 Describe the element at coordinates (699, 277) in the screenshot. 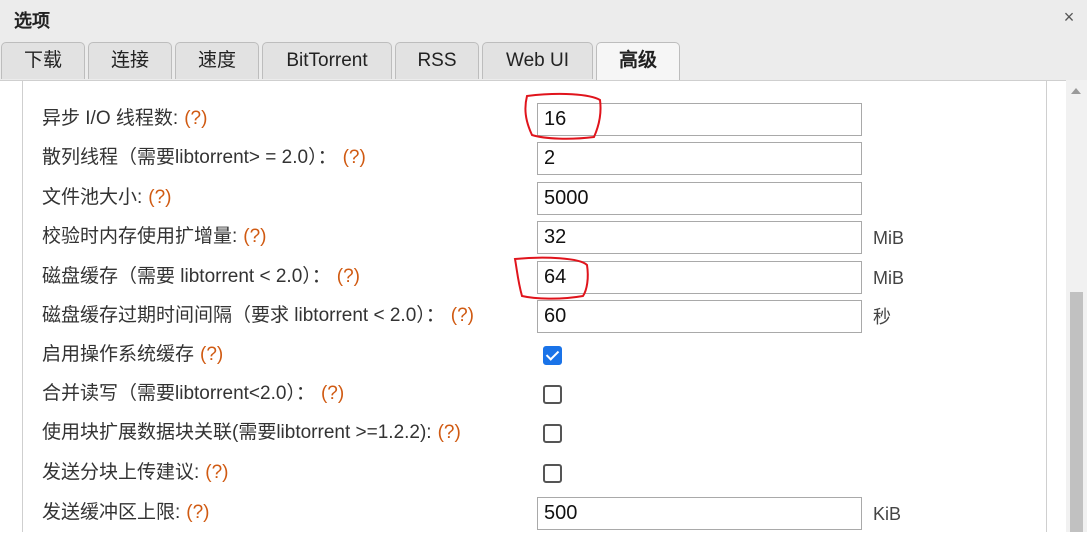

I see `disk-cache-input: 64` at that location.